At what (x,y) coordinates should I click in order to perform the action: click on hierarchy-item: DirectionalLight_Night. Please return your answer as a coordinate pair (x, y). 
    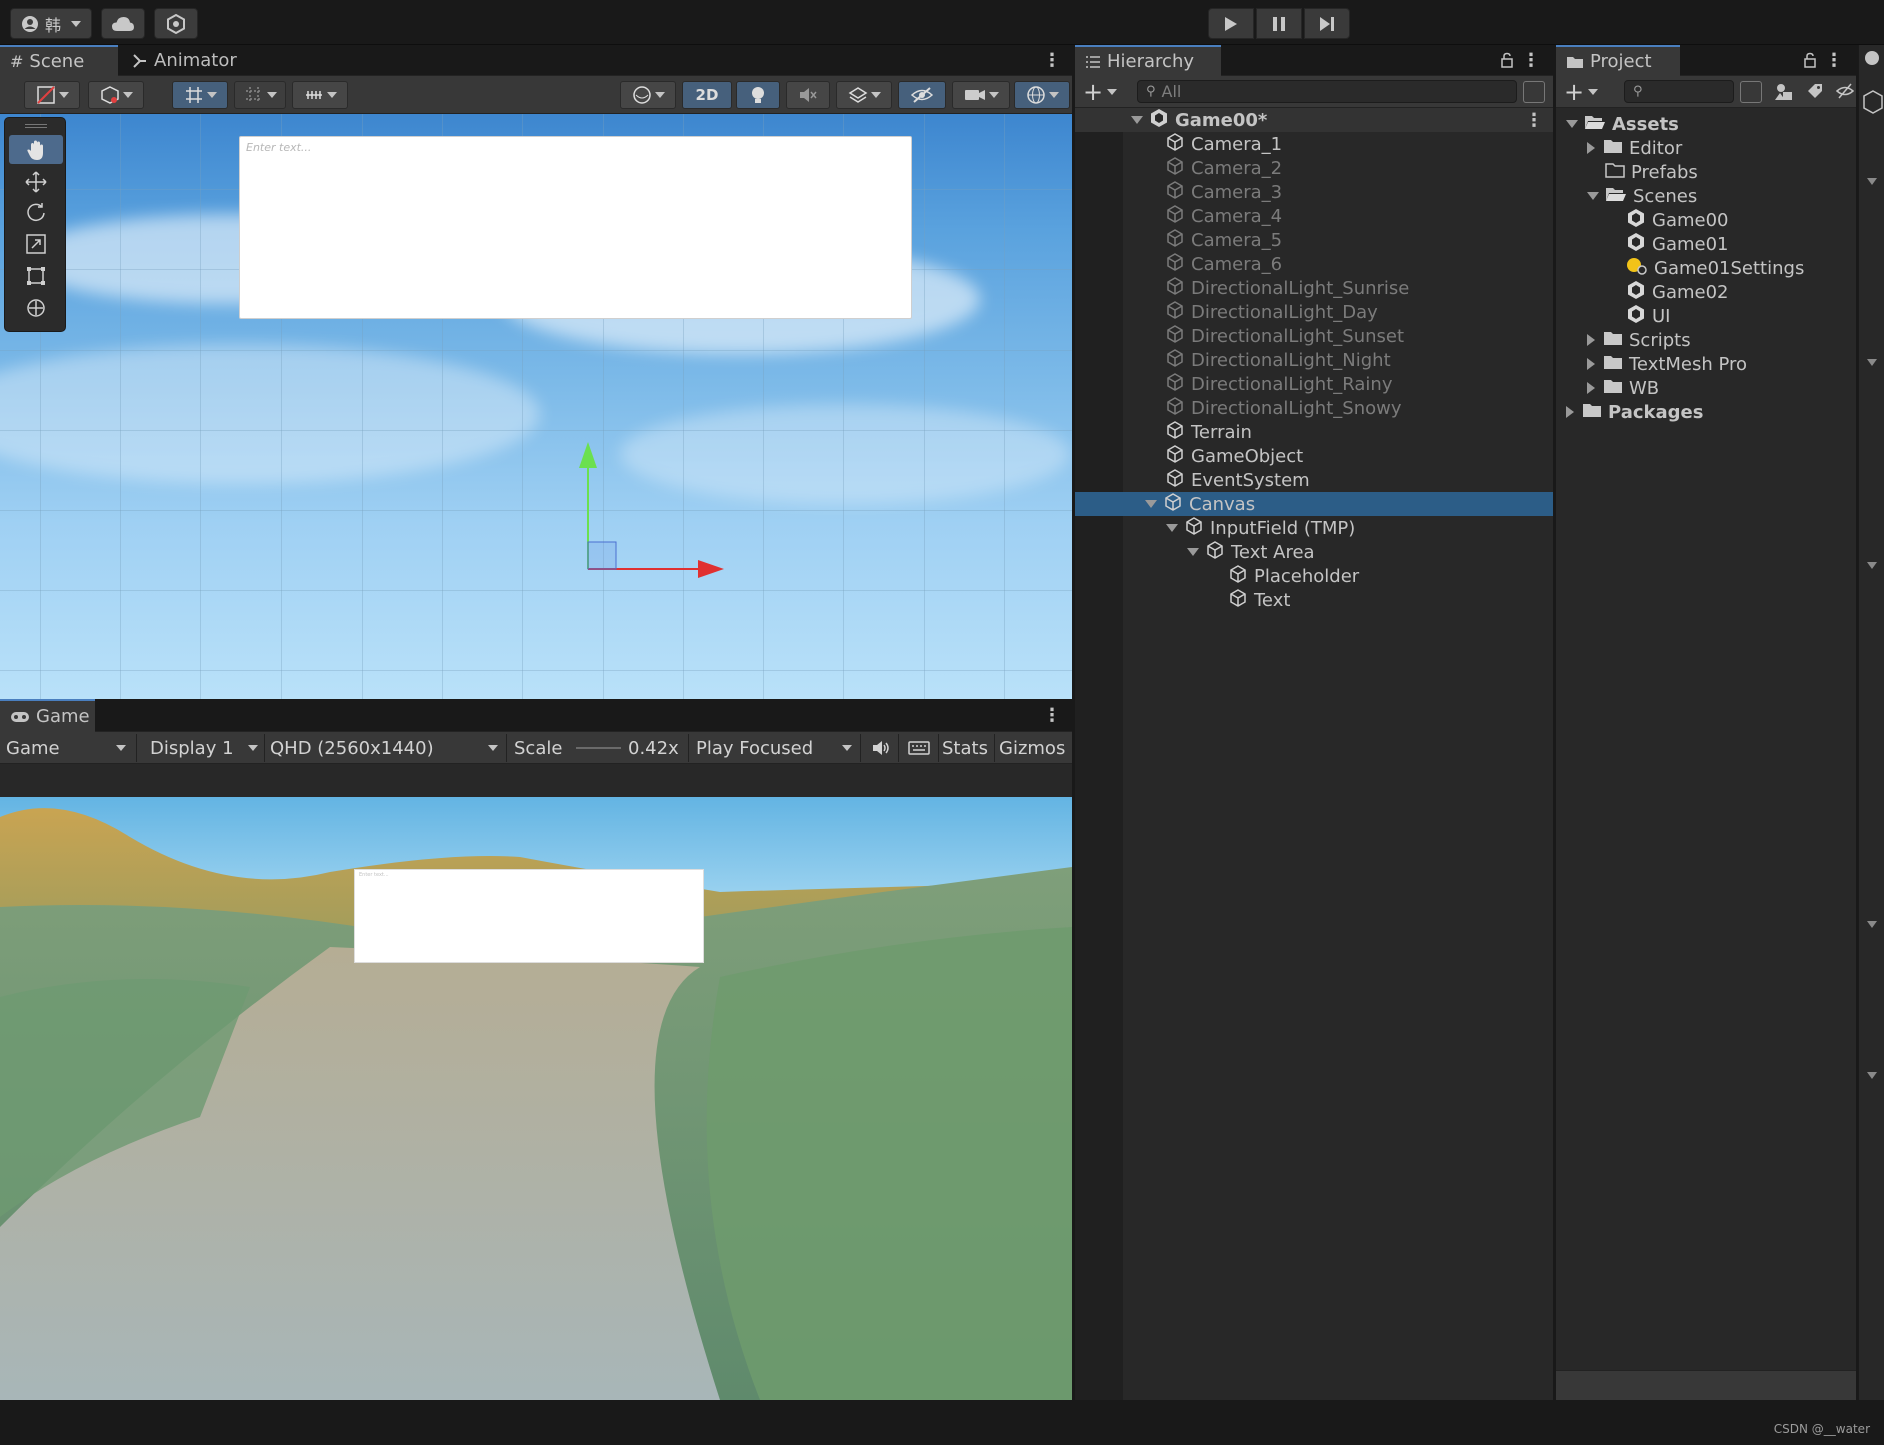
    Looking at the image, I should click on (1314, 360).